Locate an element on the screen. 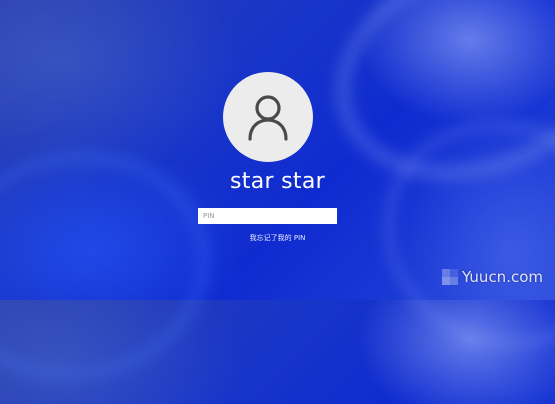  watermark-text: Yuucn.com is located at coordinates (502, 277).